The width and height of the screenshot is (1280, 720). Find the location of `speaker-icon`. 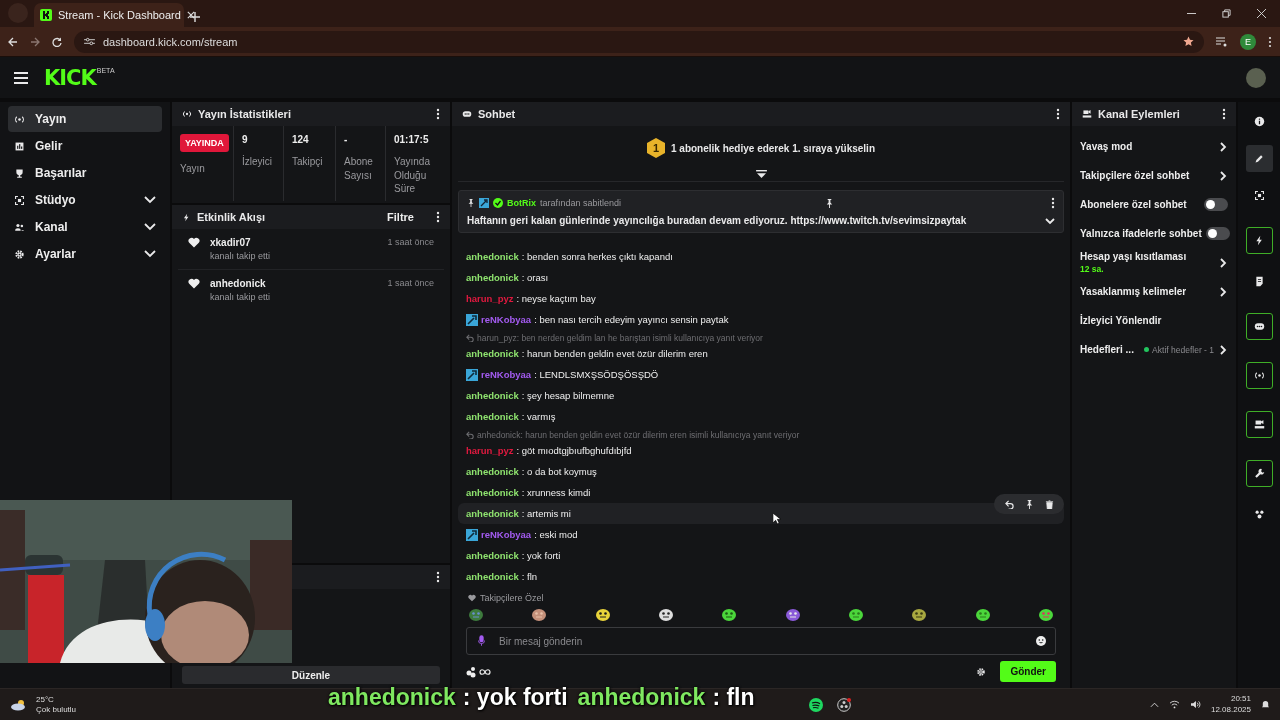

speaker-icon is located at coordinates (1195, 704).